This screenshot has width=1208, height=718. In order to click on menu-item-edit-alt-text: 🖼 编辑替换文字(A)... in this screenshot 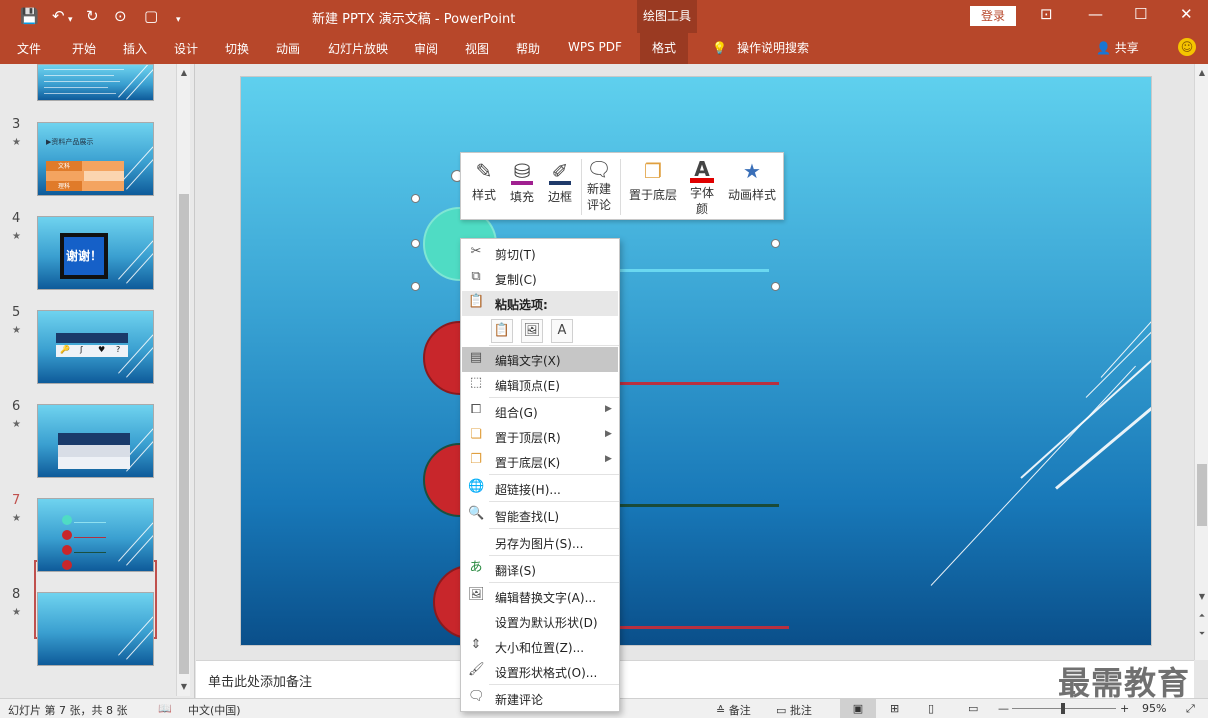, I will do `click(540, 596)`.